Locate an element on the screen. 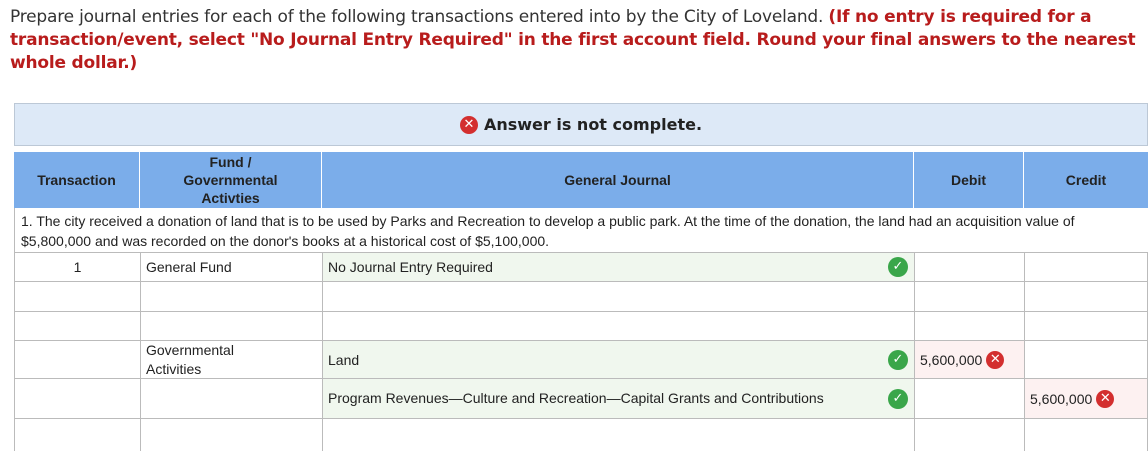  transaction-number: 1 is located at coordinates (77, 266).